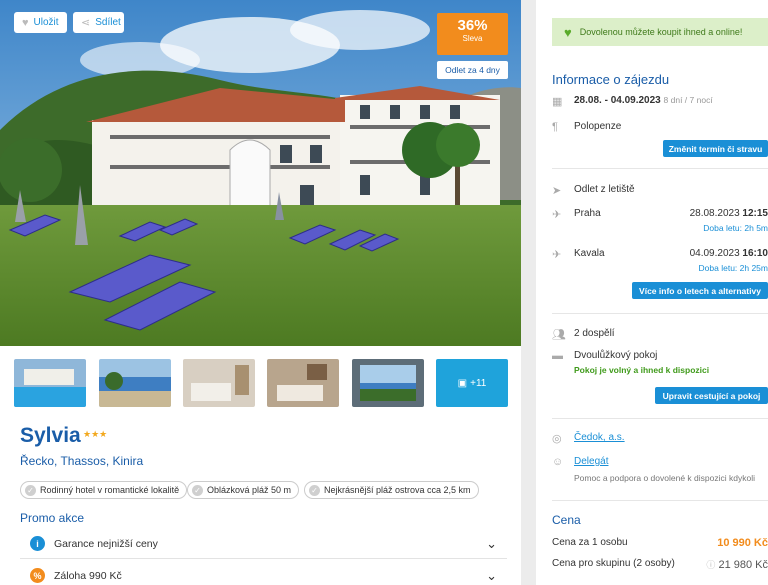 The width and height of the screenshot is (768, 585). Describe the element at coordinates (557, 102) in the screenshot. I see `calendar-icon: ▦` at that location.